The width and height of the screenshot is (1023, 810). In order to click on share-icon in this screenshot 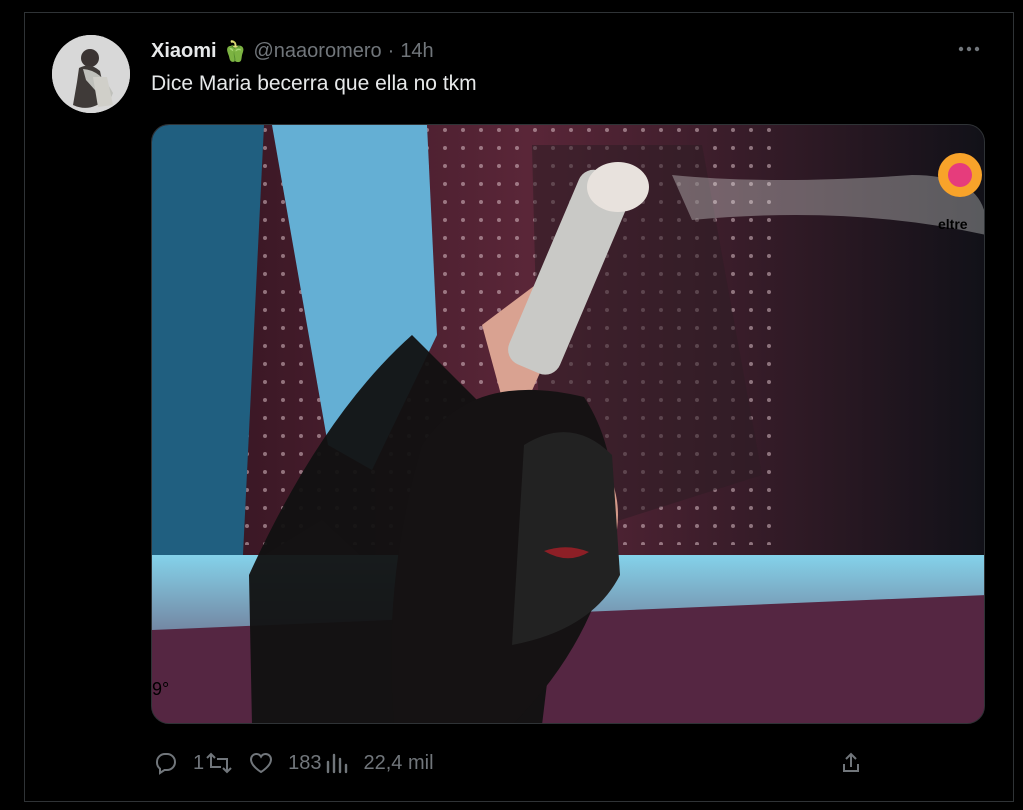, I will do `click(851, 763)`.